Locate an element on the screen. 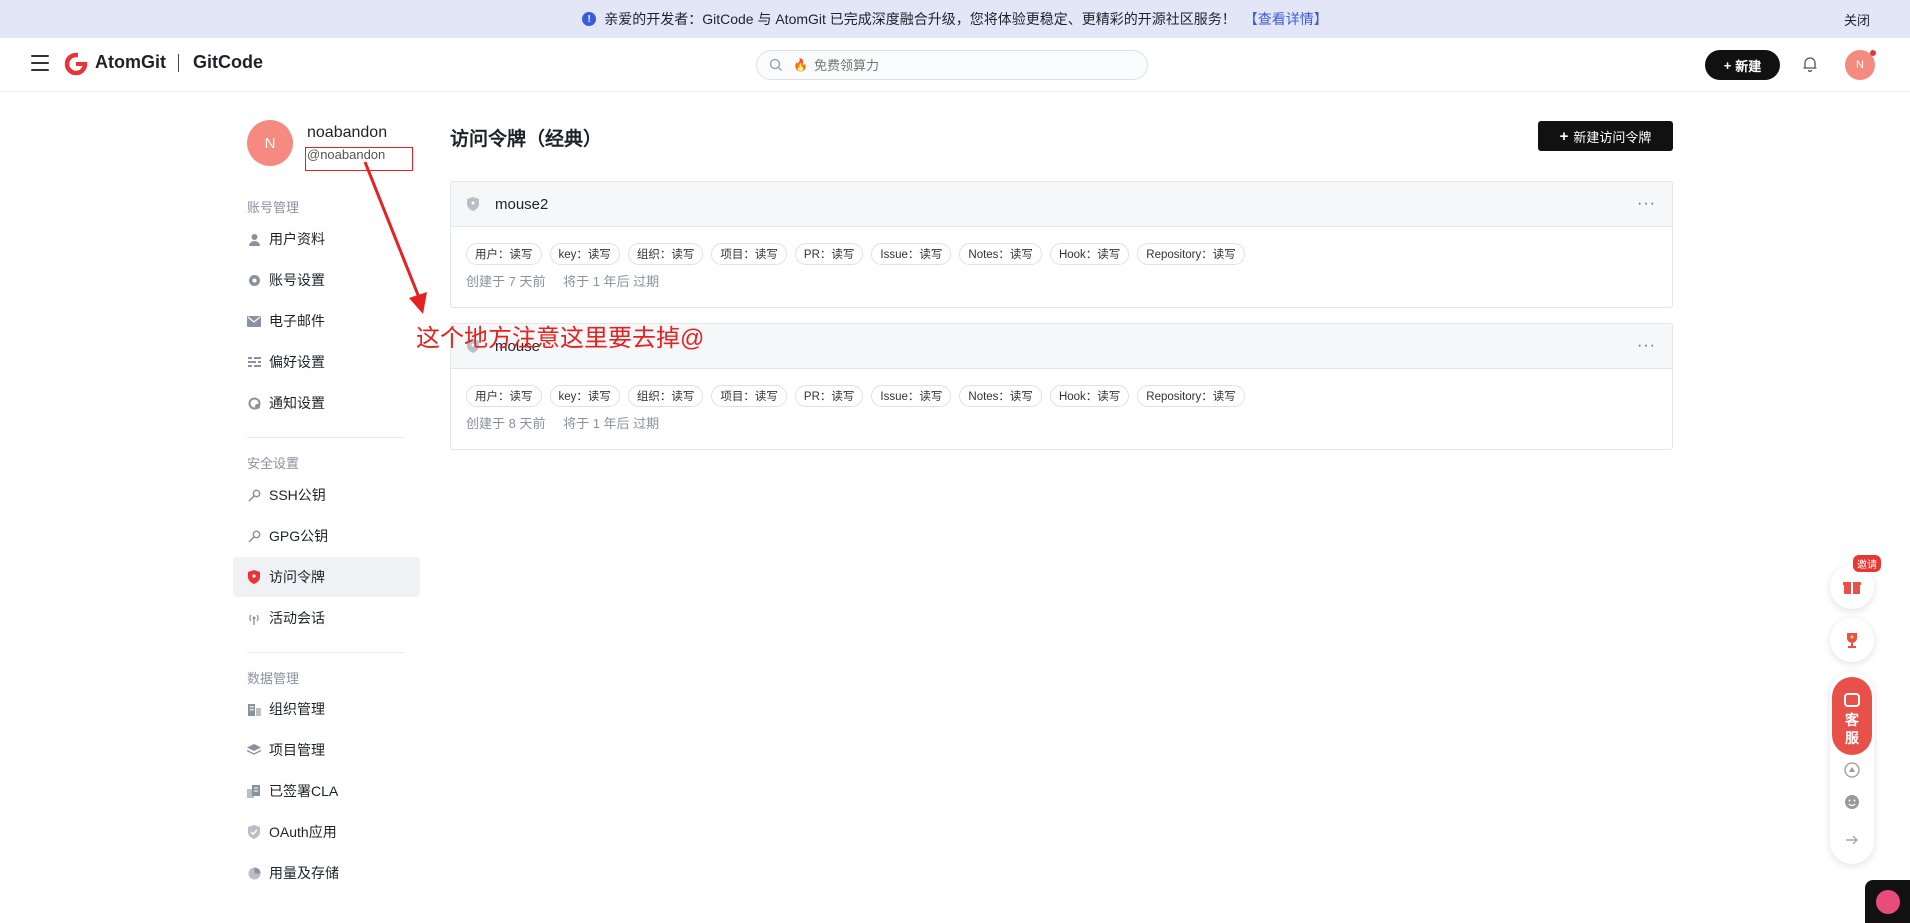 The image size is (1910, 923). sidebar-item-label: GPG公钥 is located at coordinates (299, 536).